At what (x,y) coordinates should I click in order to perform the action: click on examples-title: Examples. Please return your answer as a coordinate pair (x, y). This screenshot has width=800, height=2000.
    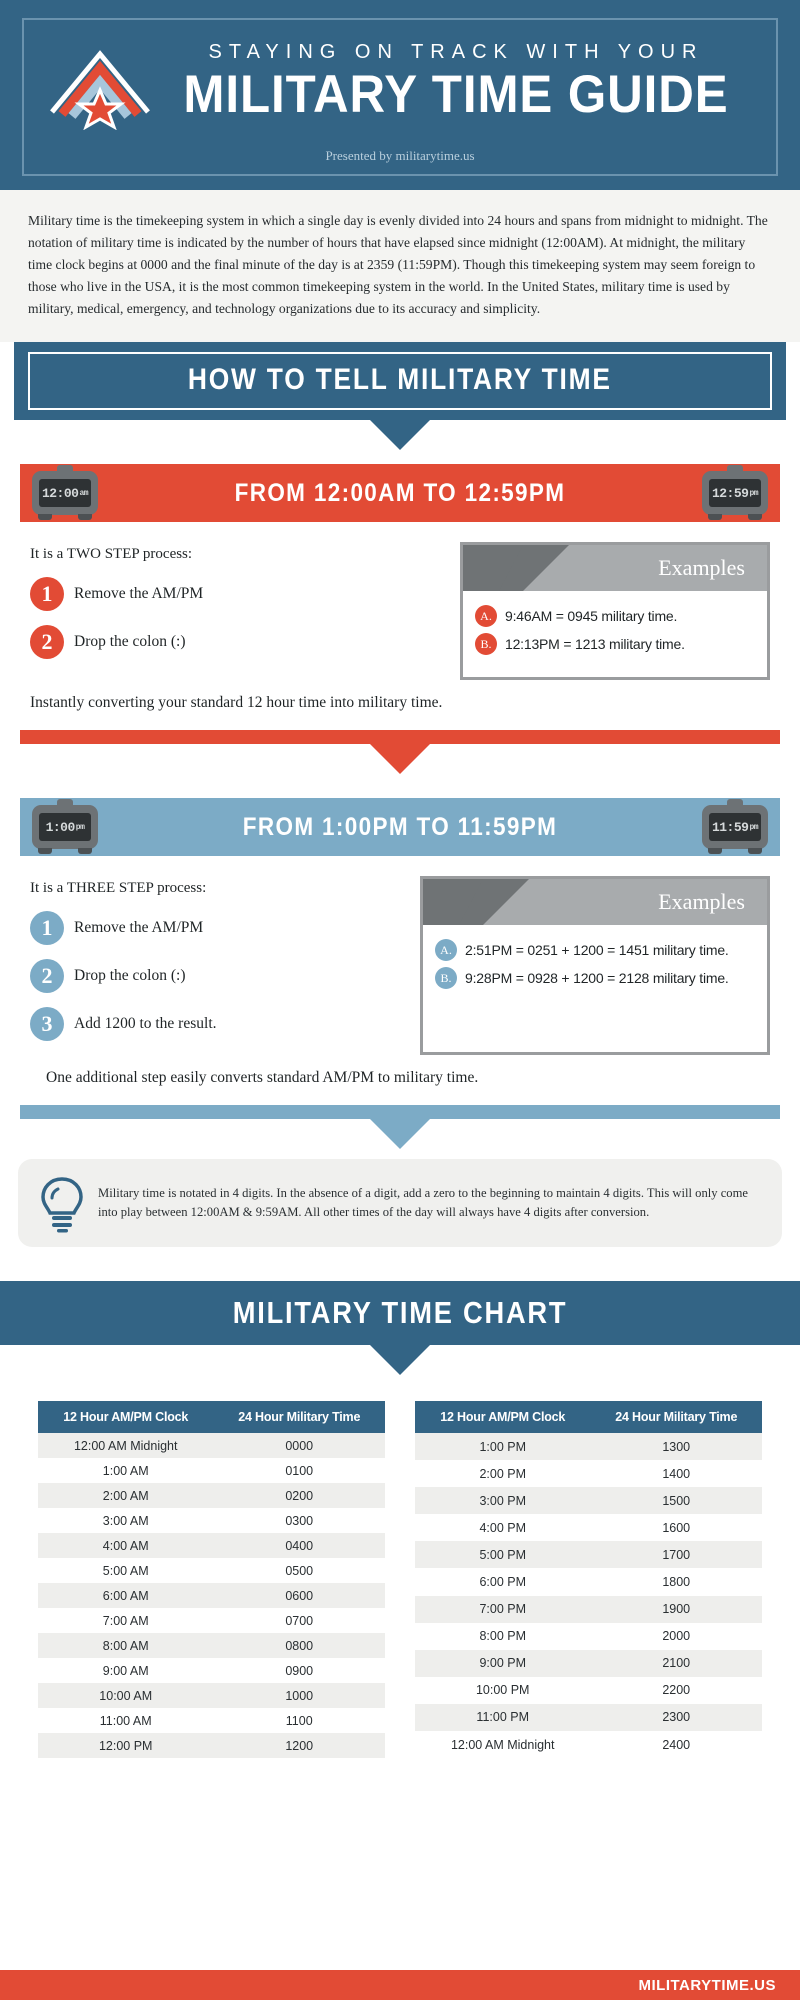
    Looking at the image, I should click on (701, 568).